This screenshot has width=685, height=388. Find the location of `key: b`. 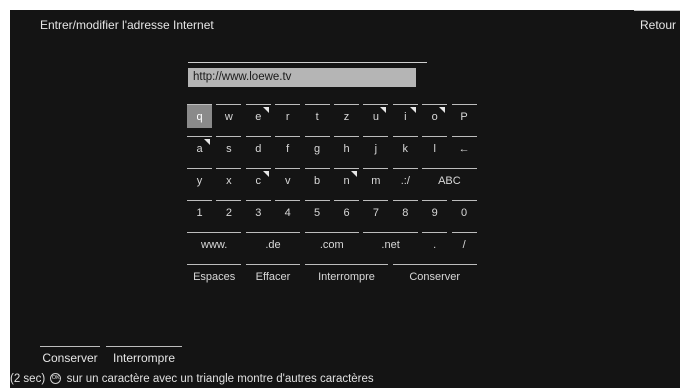

key: b is located at coordinates (317, 180).